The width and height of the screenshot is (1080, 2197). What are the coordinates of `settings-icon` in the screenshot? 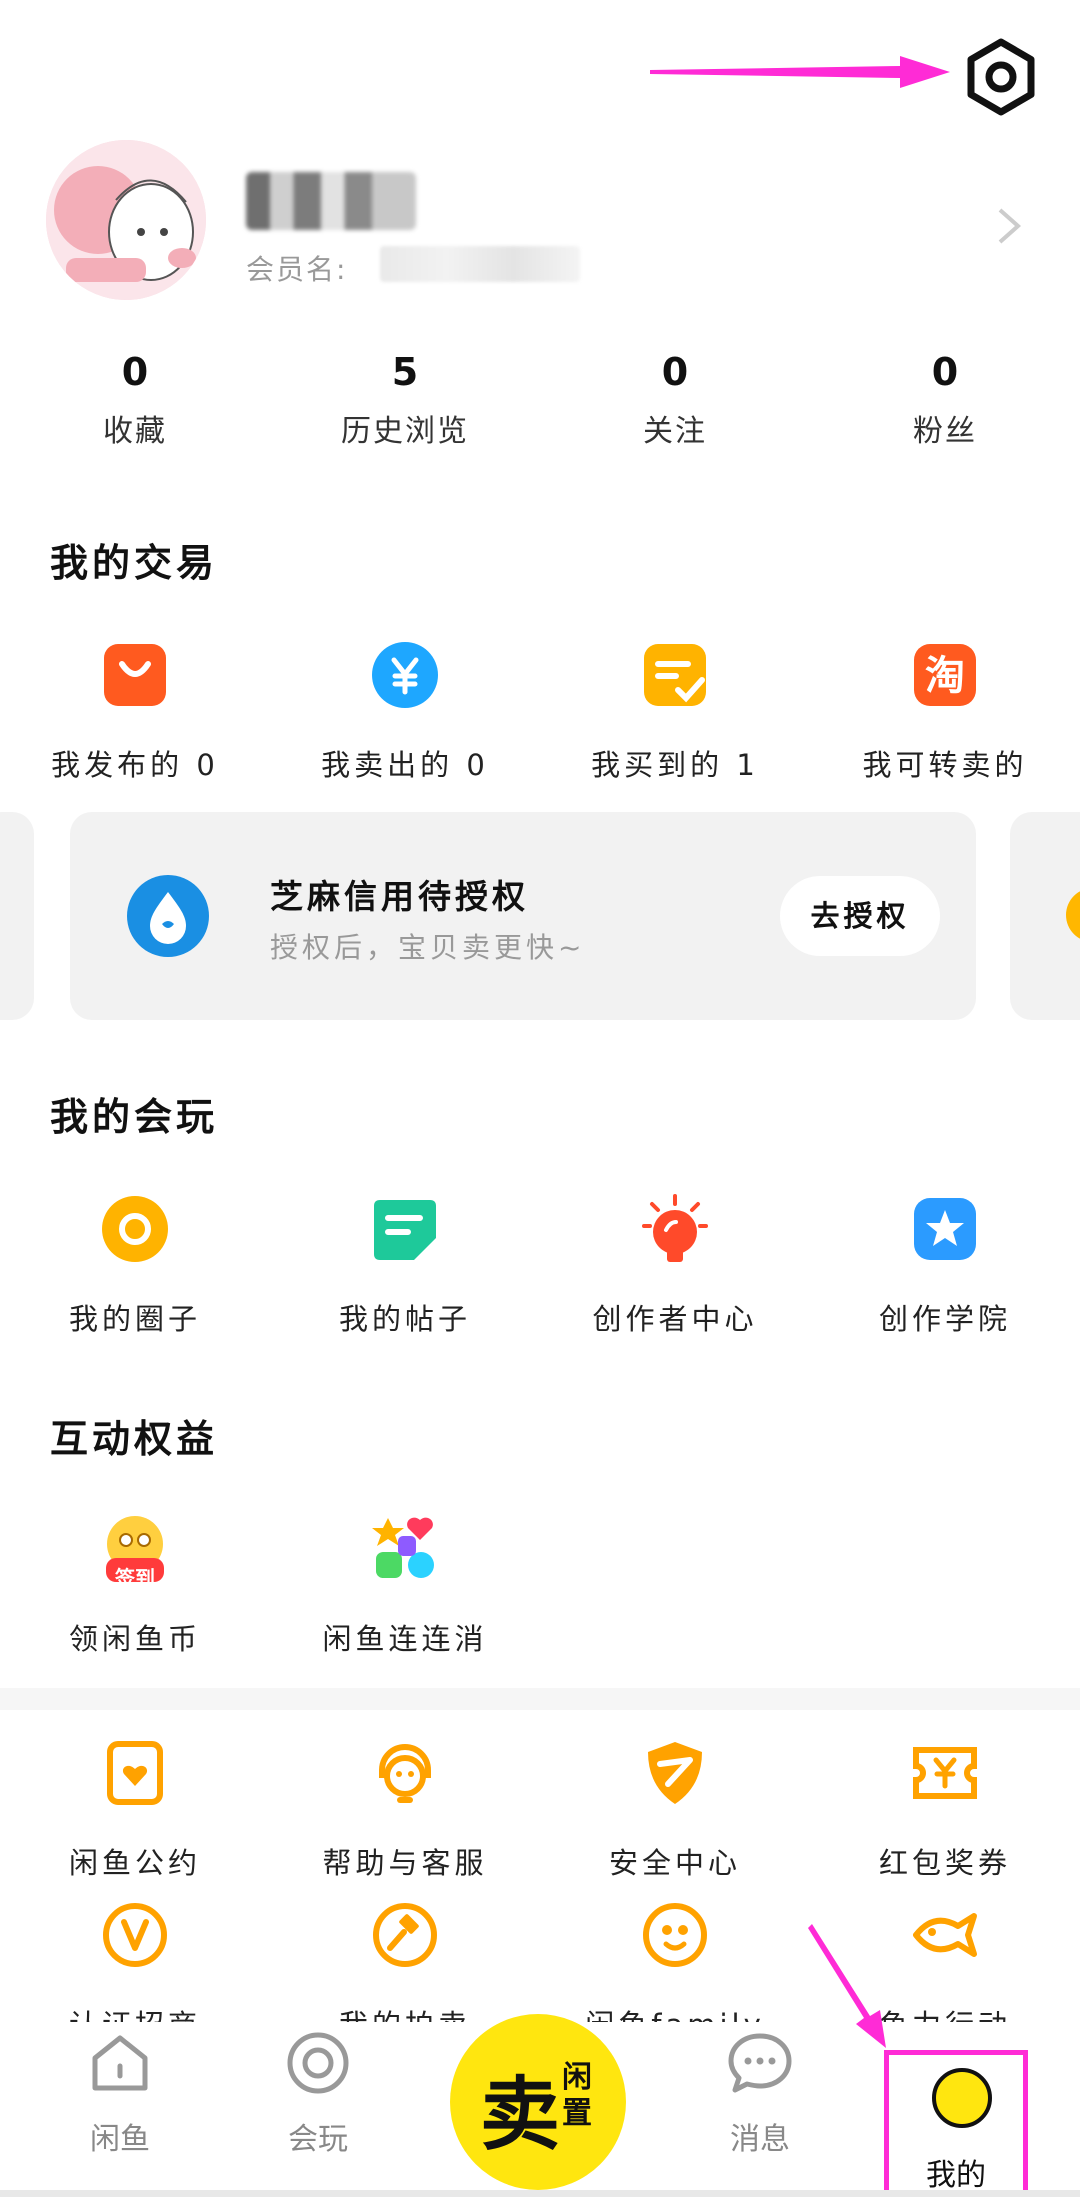 It's located at (1001, 77).